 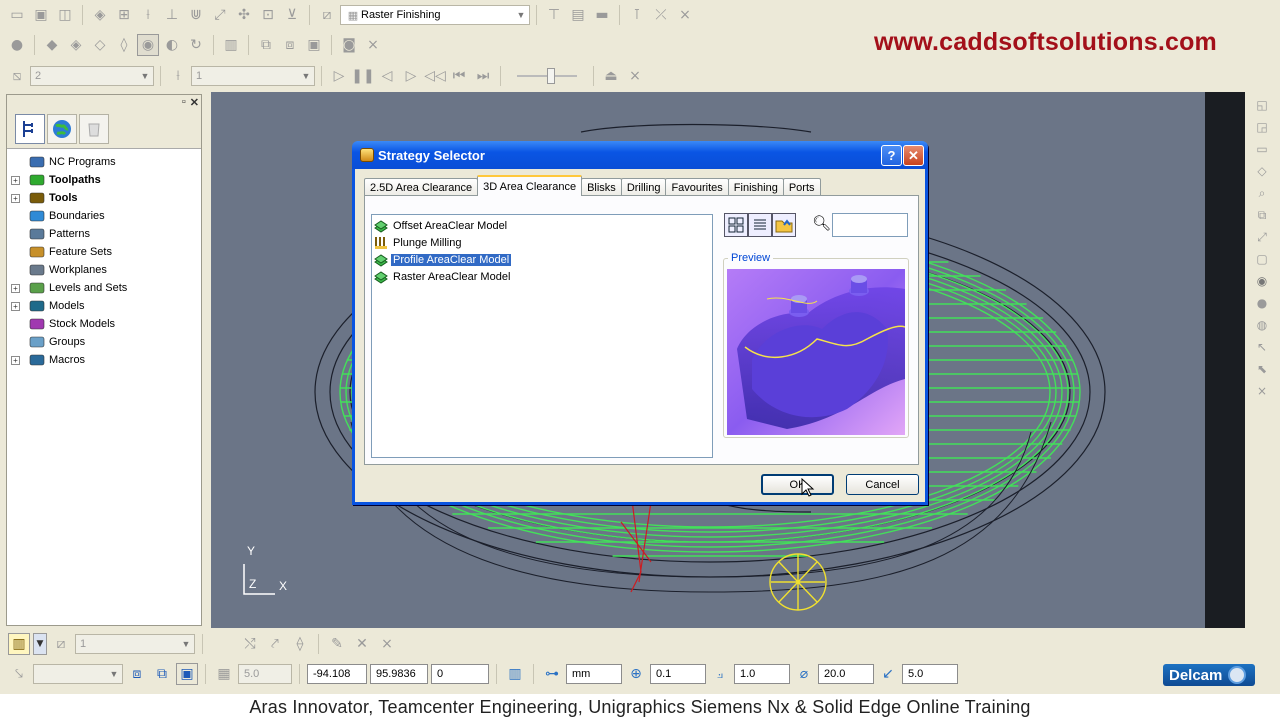 I want to click on strategy-tab: Ports, so click(x=801, y=187).